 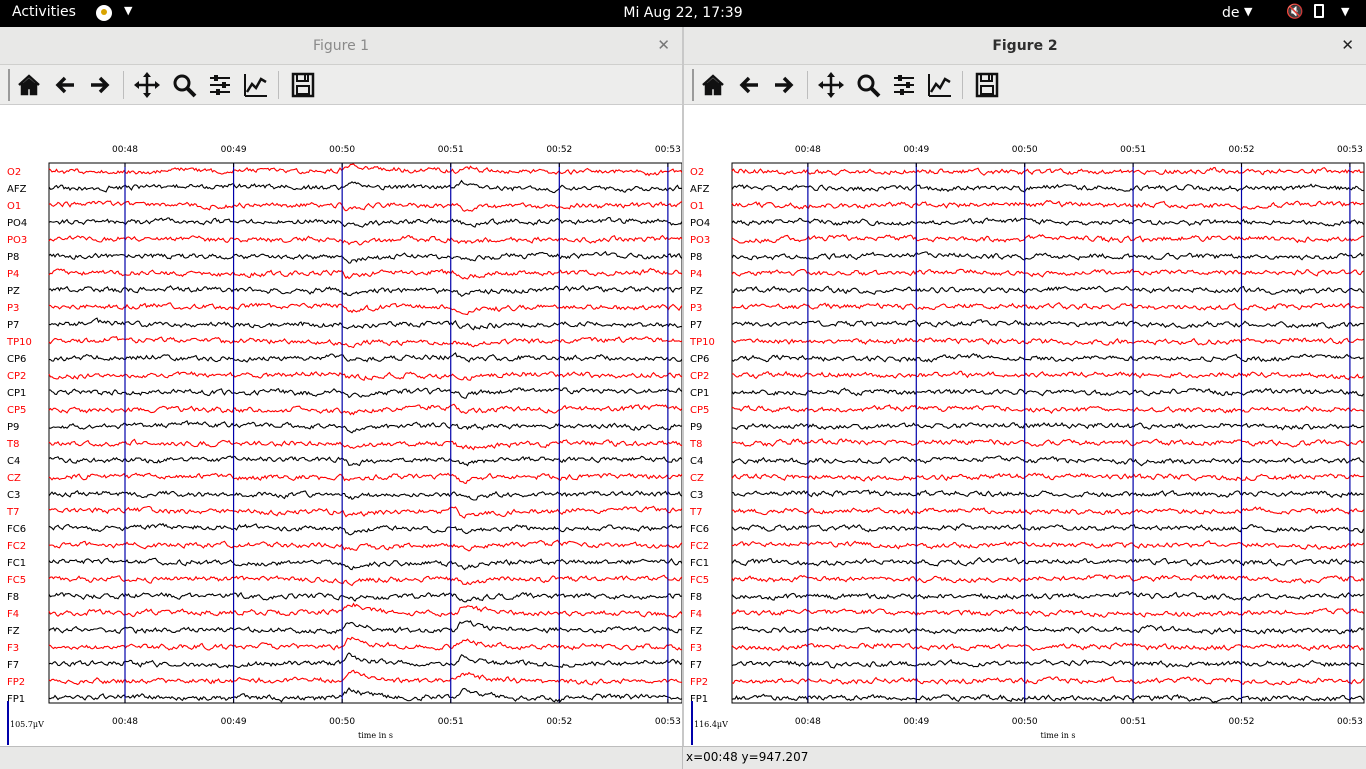 What do you see at coordinates (696, 291) in the screenshot?
I see `channel-label-pz: PZ` at bounding box center [696, 291].